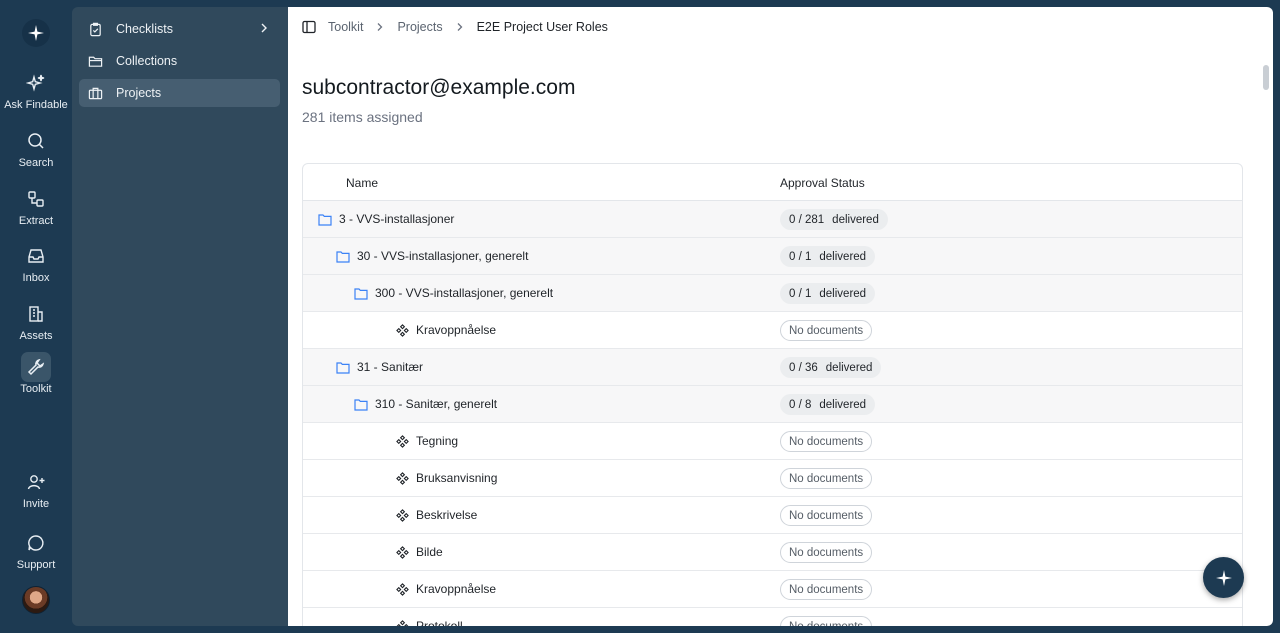 Image resolution: width=1280 pixels, height=633 pixels. I want to click on row-name: 3 - VVS-installasjoner, so click(386, 219).